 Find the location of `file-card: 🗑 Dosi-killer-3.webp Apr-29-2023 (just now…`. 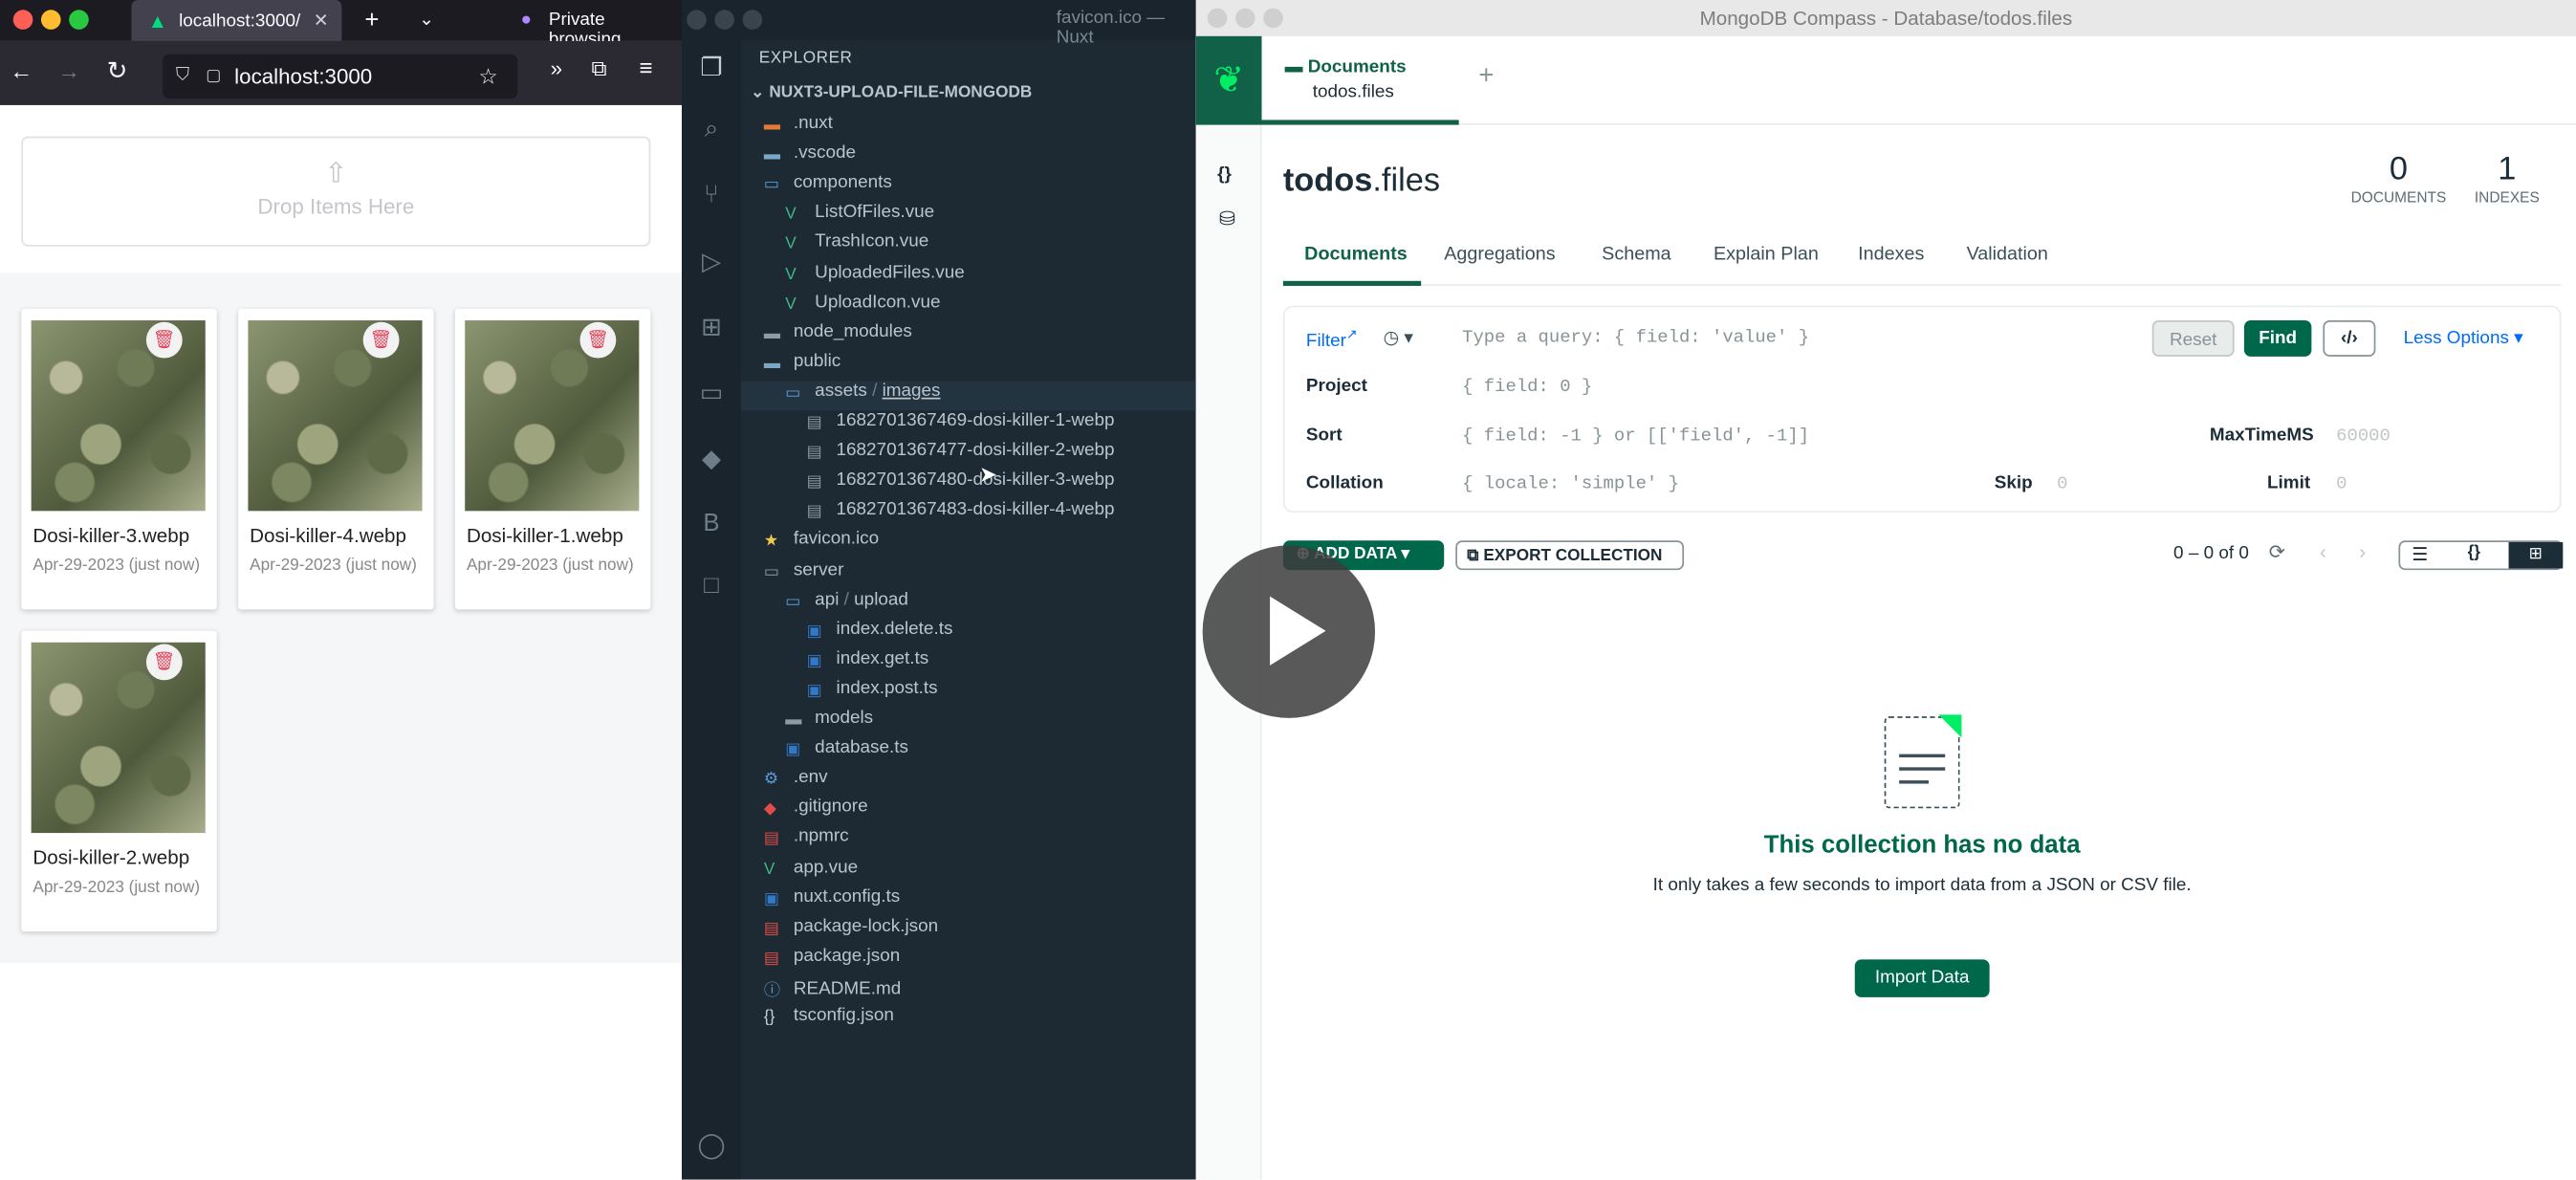

file-card: 🗑 Dosi-killer-3.webp Apr-29-2023 (just now… is located at coordinates (119, 459).